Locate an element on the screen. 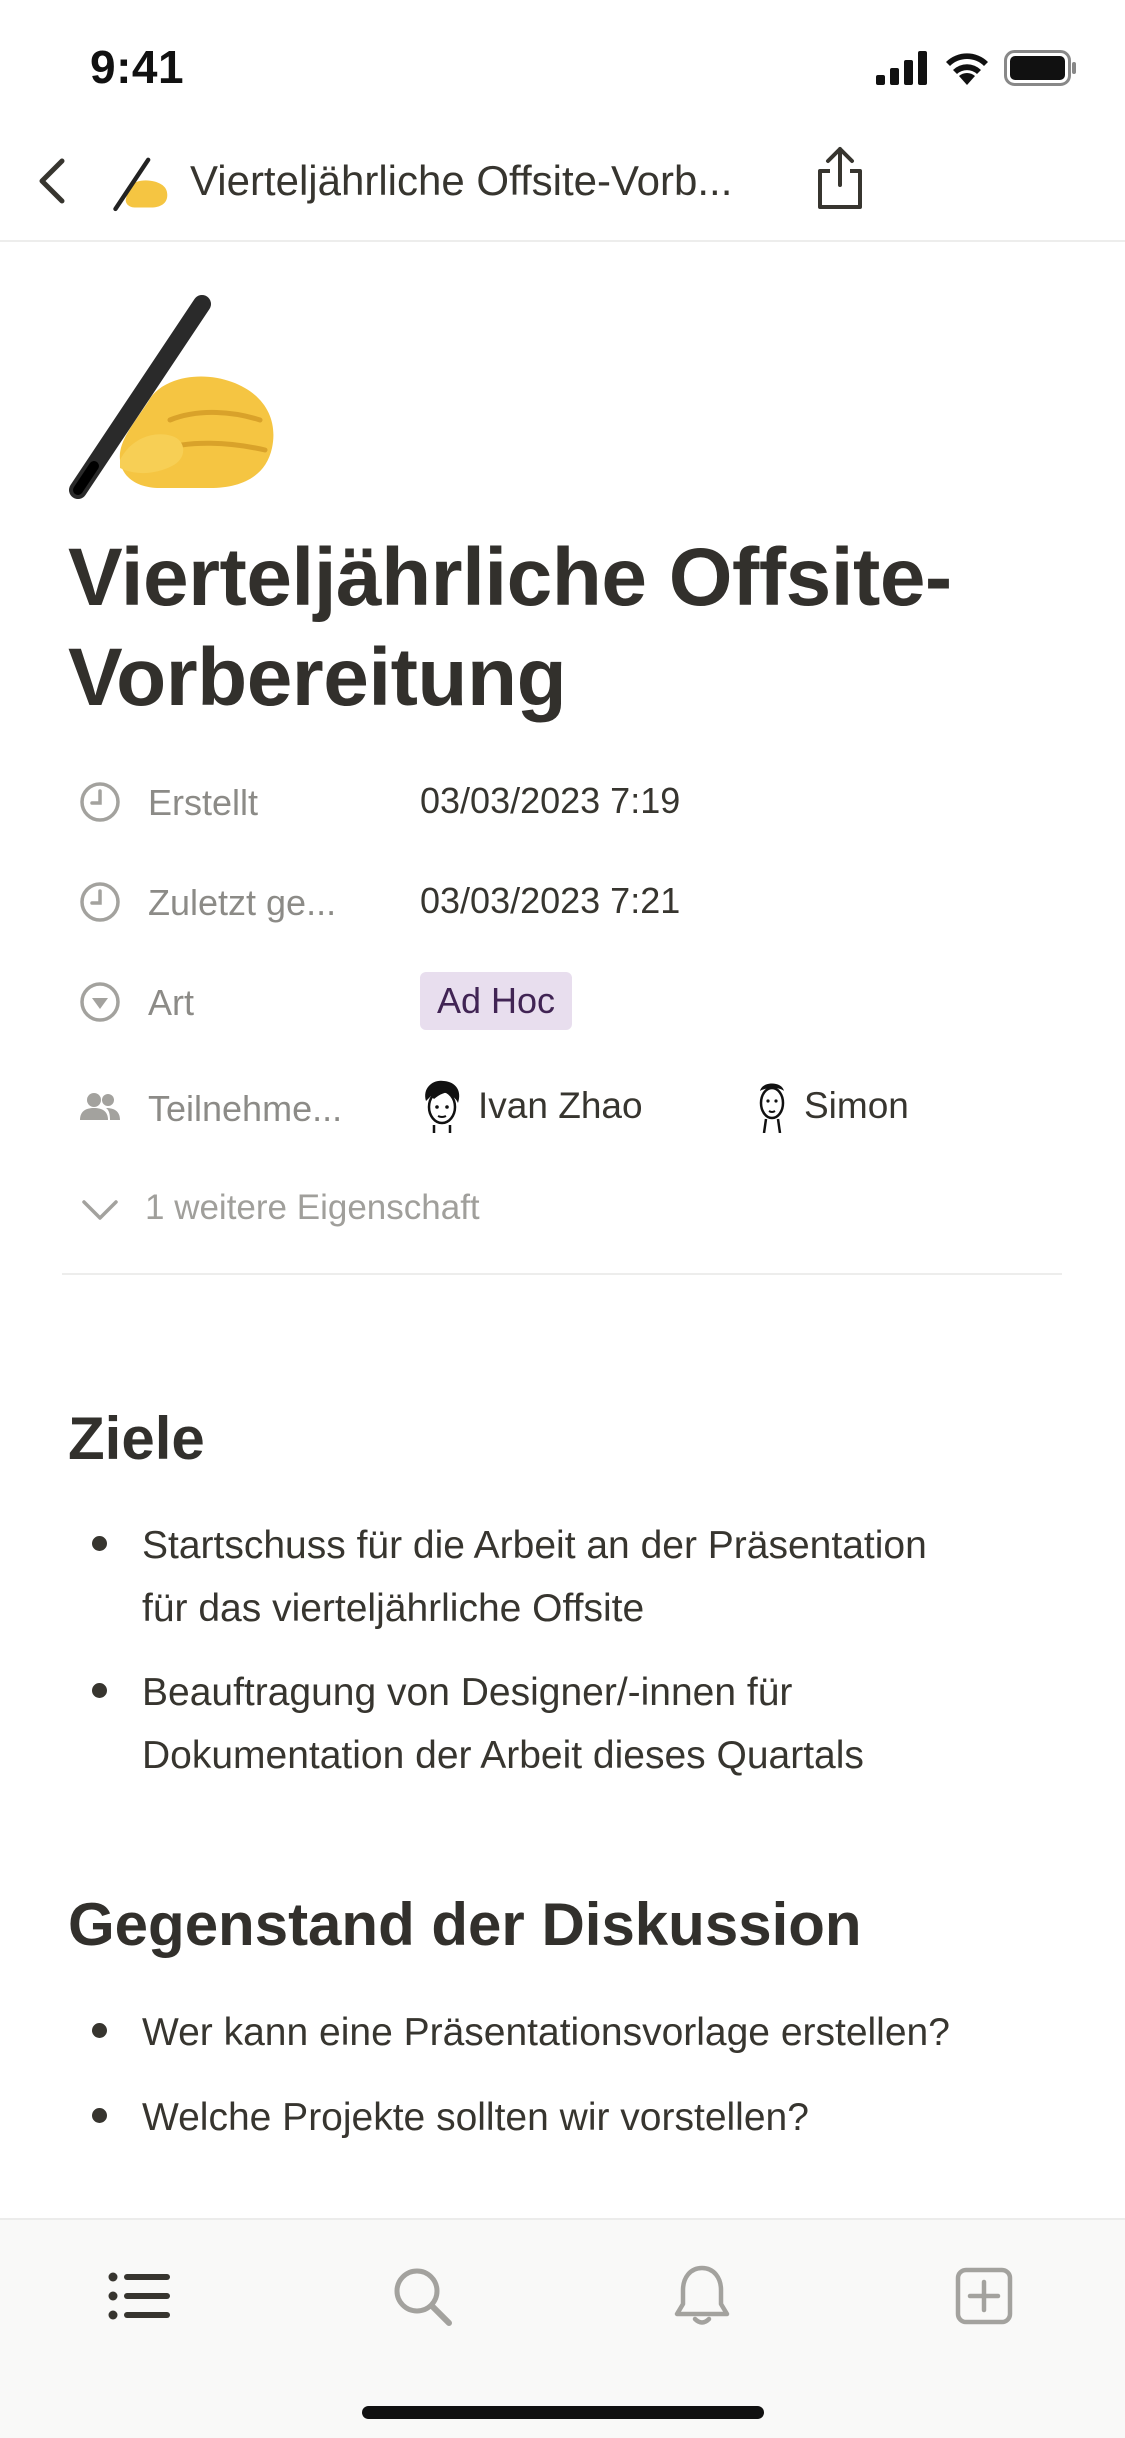  tab-bar is located at coordinates (562, 2328).